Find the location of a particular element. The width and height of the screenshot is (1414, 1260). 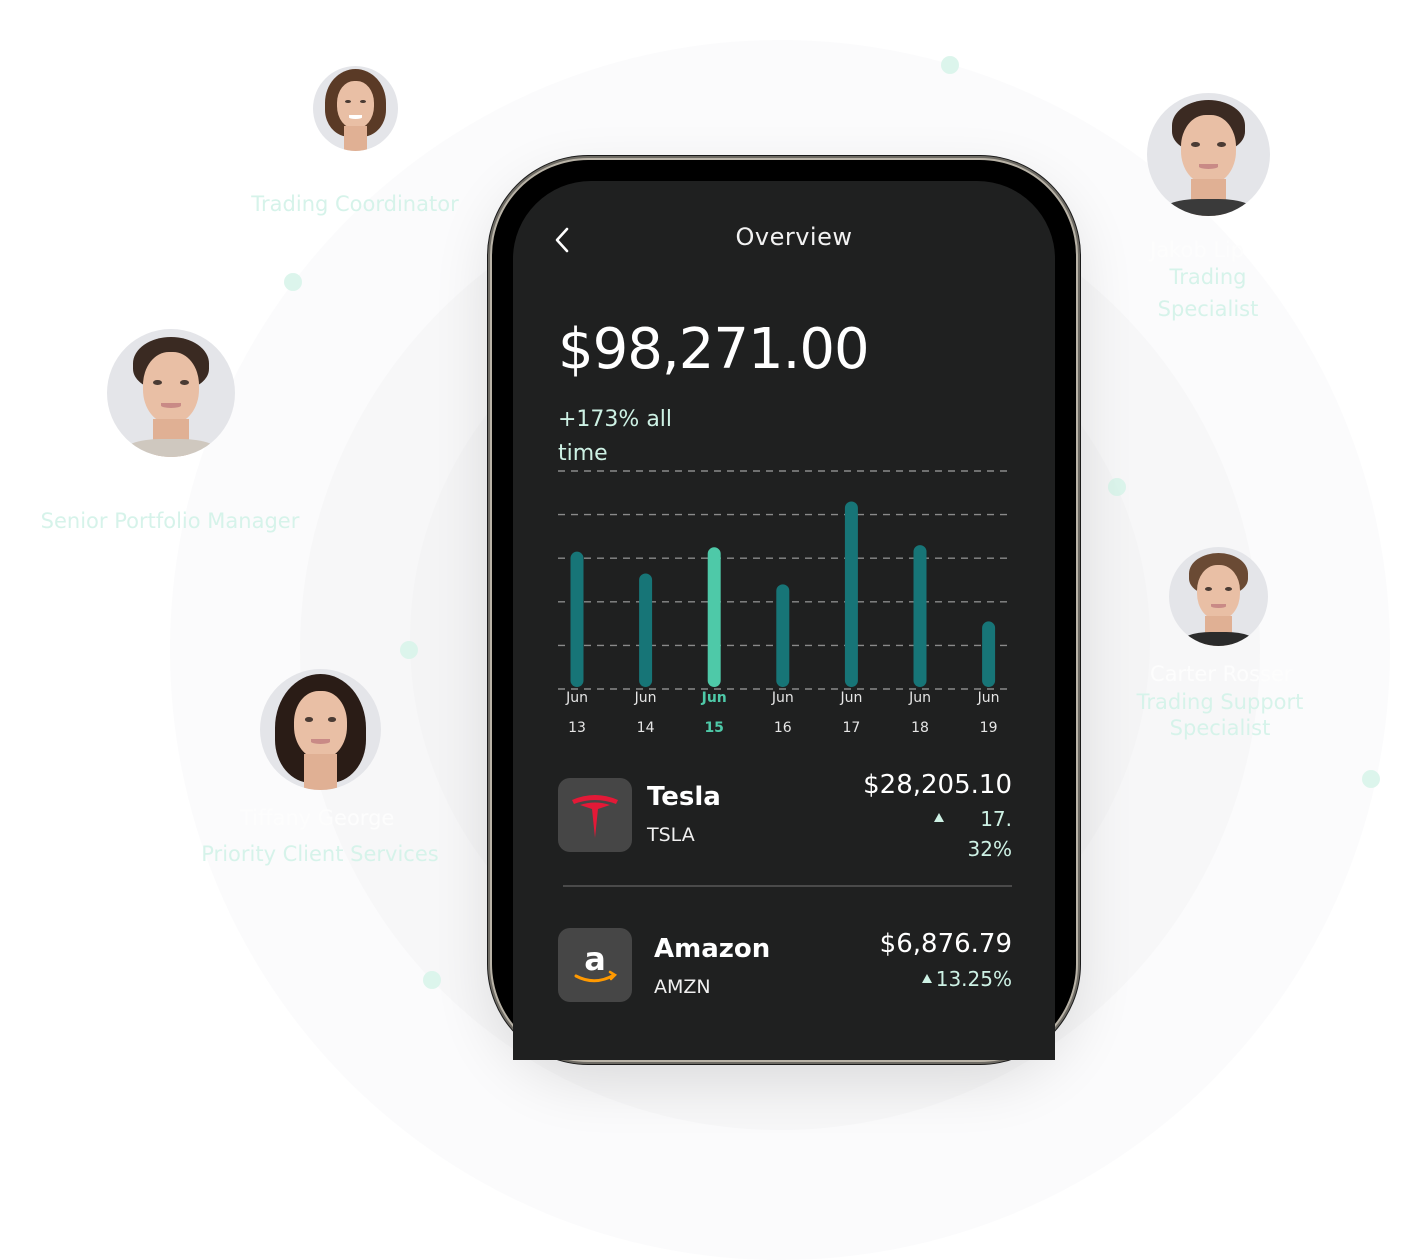

total-balance: $98,271.00 is located at coordinates (714, 349).